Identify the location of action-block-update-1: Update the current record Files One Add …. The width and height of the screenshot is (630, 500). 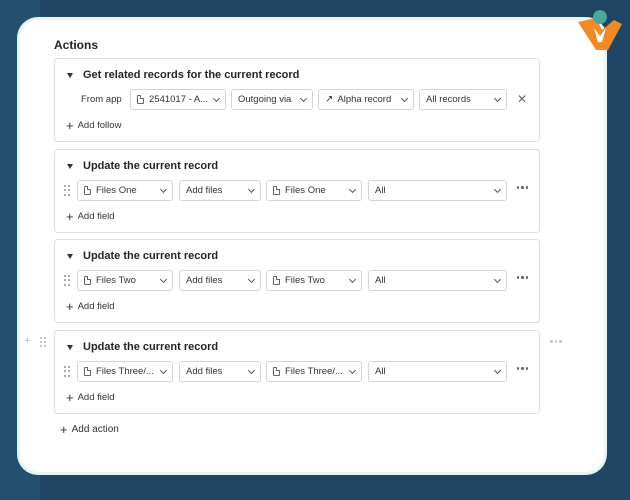
(297, 191).